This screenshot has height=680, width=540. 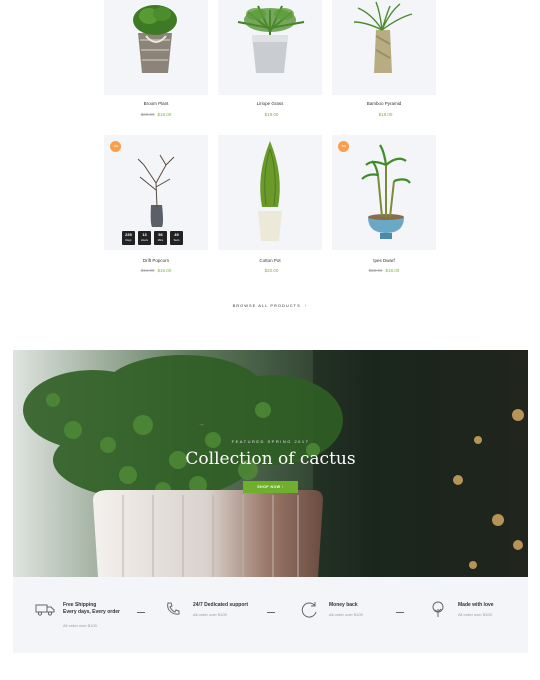 I want to click on product-name: Drift Popcorn, so click(x=156, y=260).